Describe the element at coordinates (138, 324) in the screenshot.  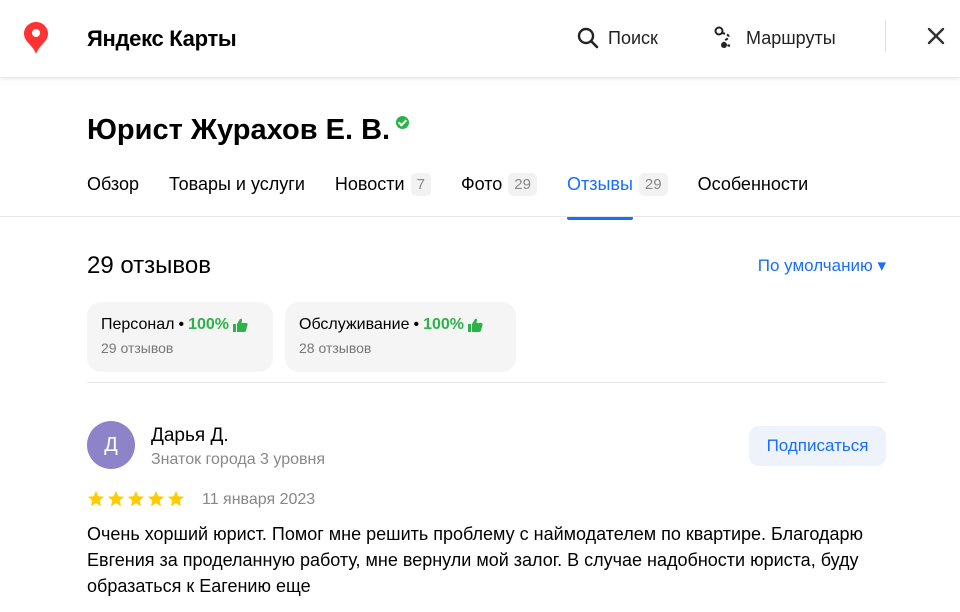
I see `aspect-name: Персонал` at that location.